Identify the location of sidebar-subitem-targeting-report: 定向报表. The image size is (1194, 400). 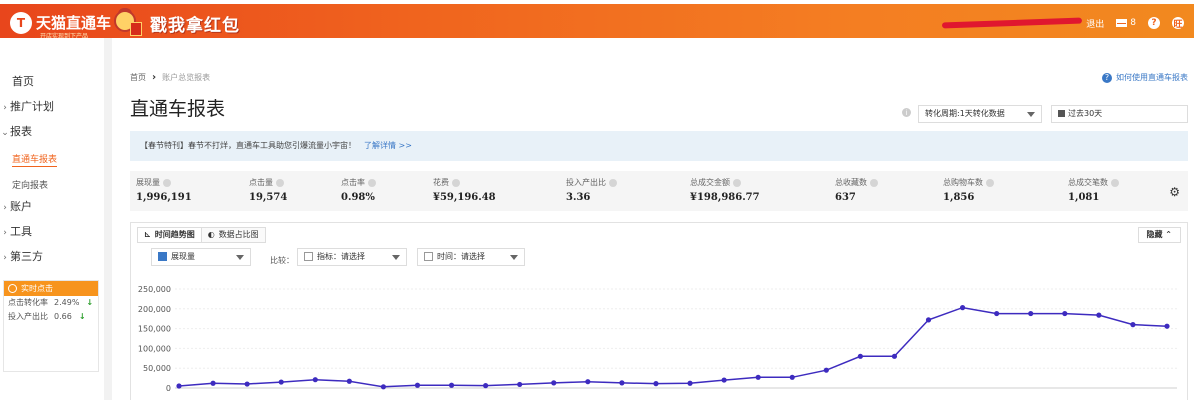
(30, 184).